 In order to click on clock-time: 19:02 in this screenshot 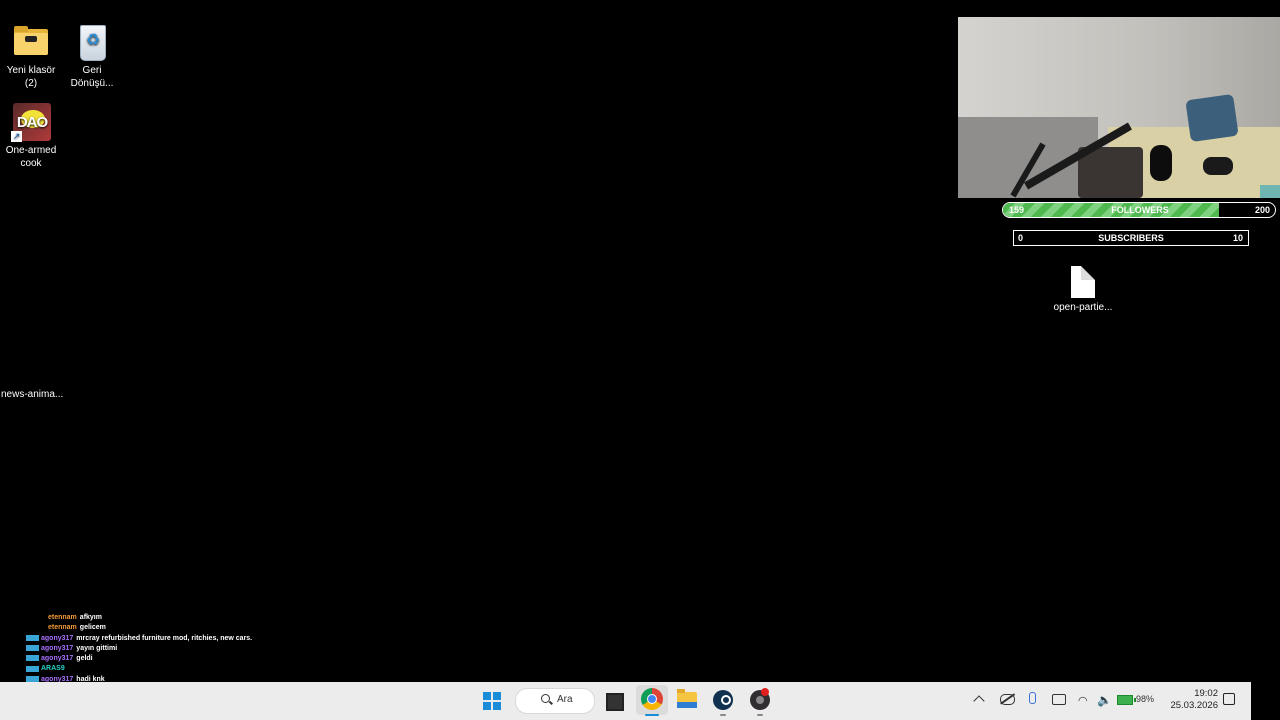, I will do `click(1206, 693)`.